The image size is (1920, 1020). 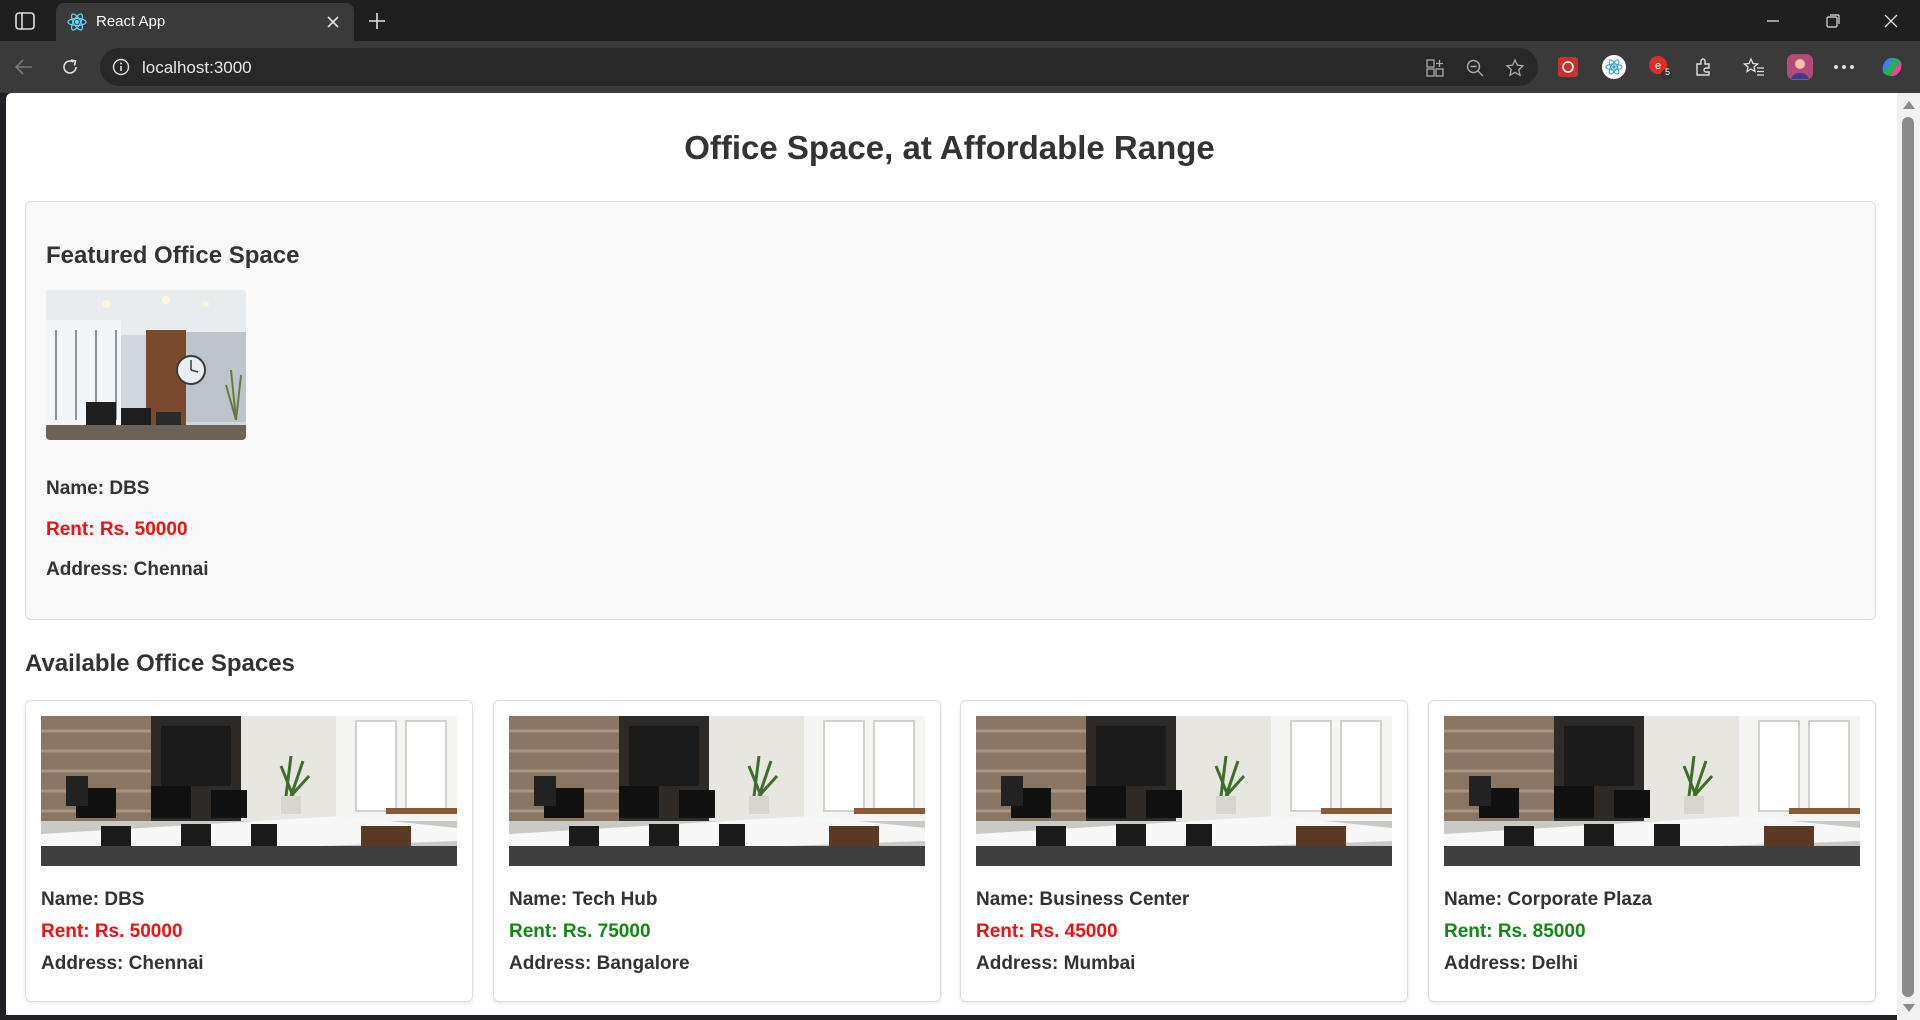 I want to click on office-rent: Rent: Rs. 85000, so click(x=1515, y=931).